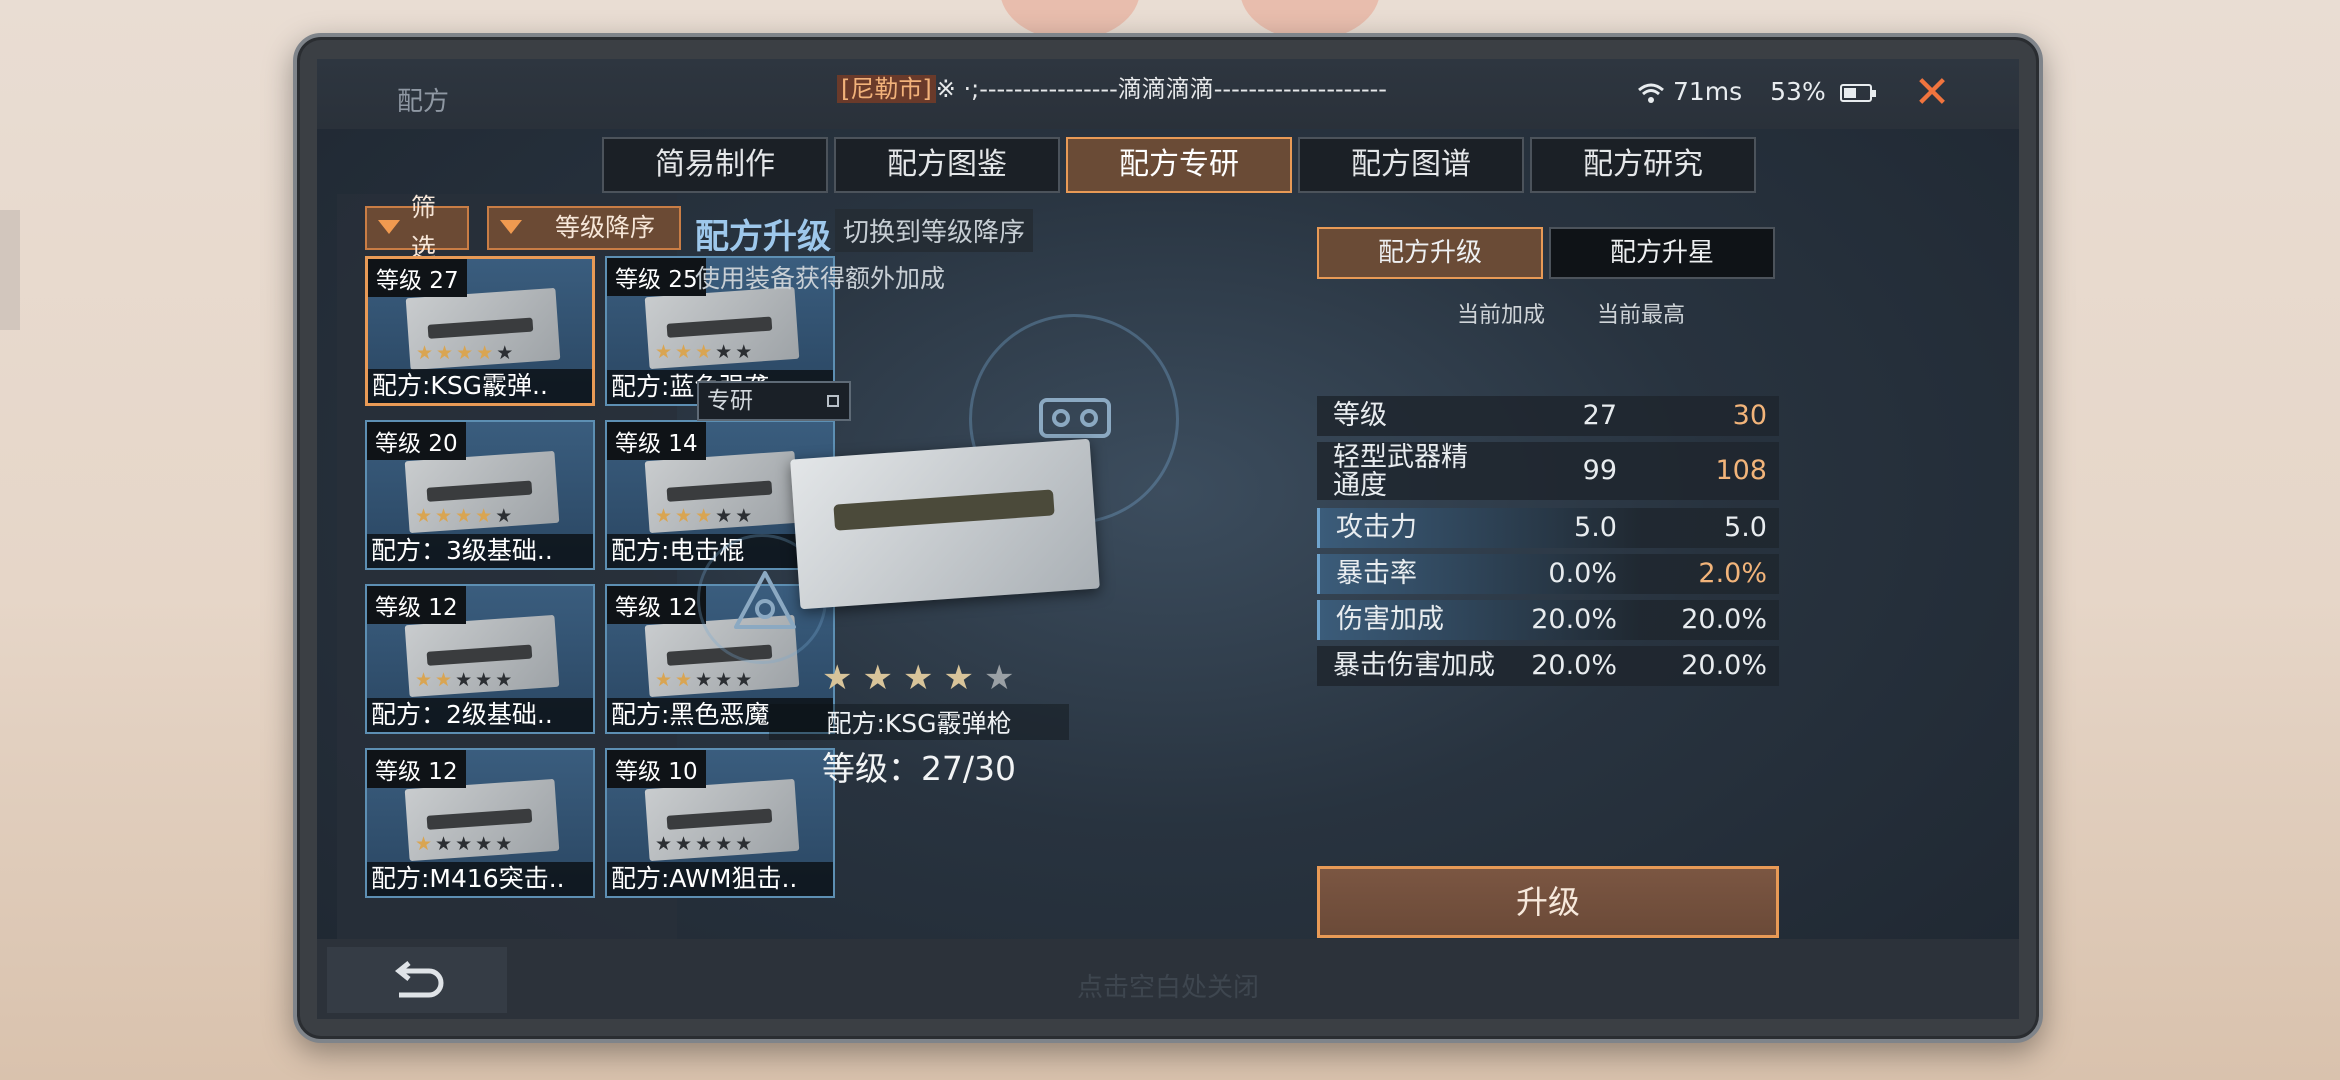 This screenshot has height=1080, width=2340. Describe the element at coordinates (730, 401) in the screenshot. I see `research-tag-label: 专研` at that location.